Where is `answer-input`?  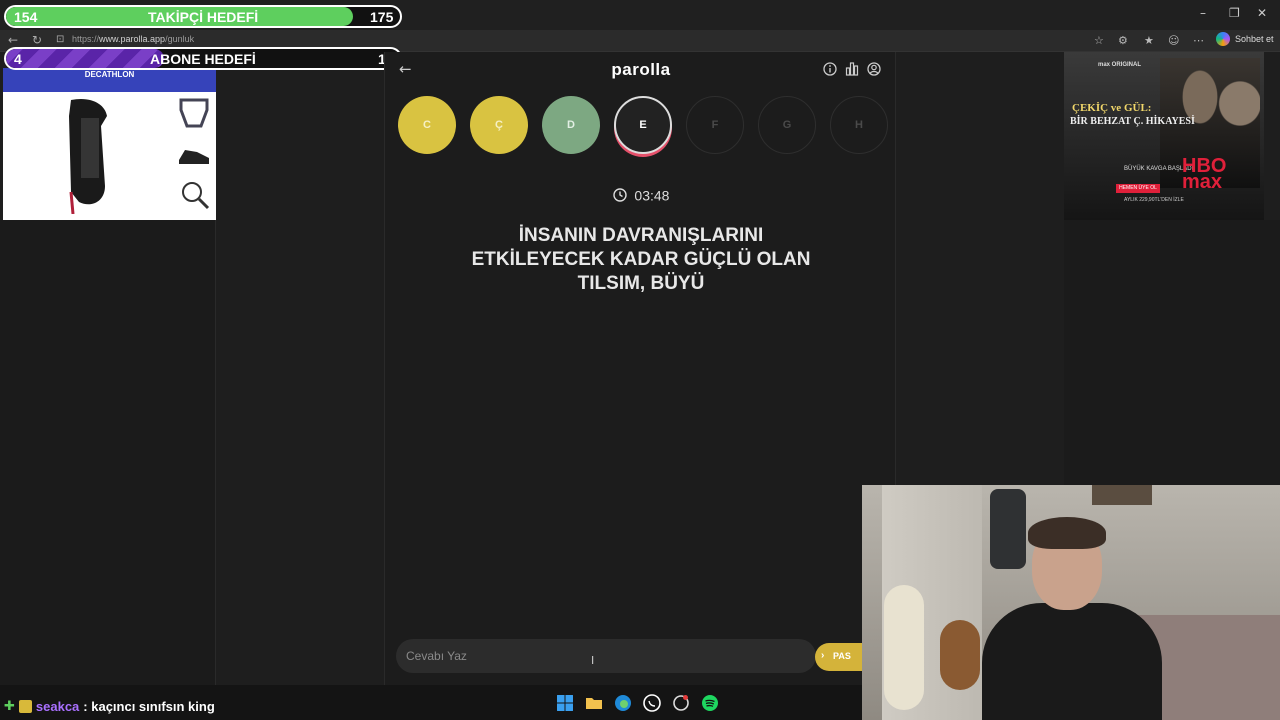 answer-input is located at coordinates (606, 656).